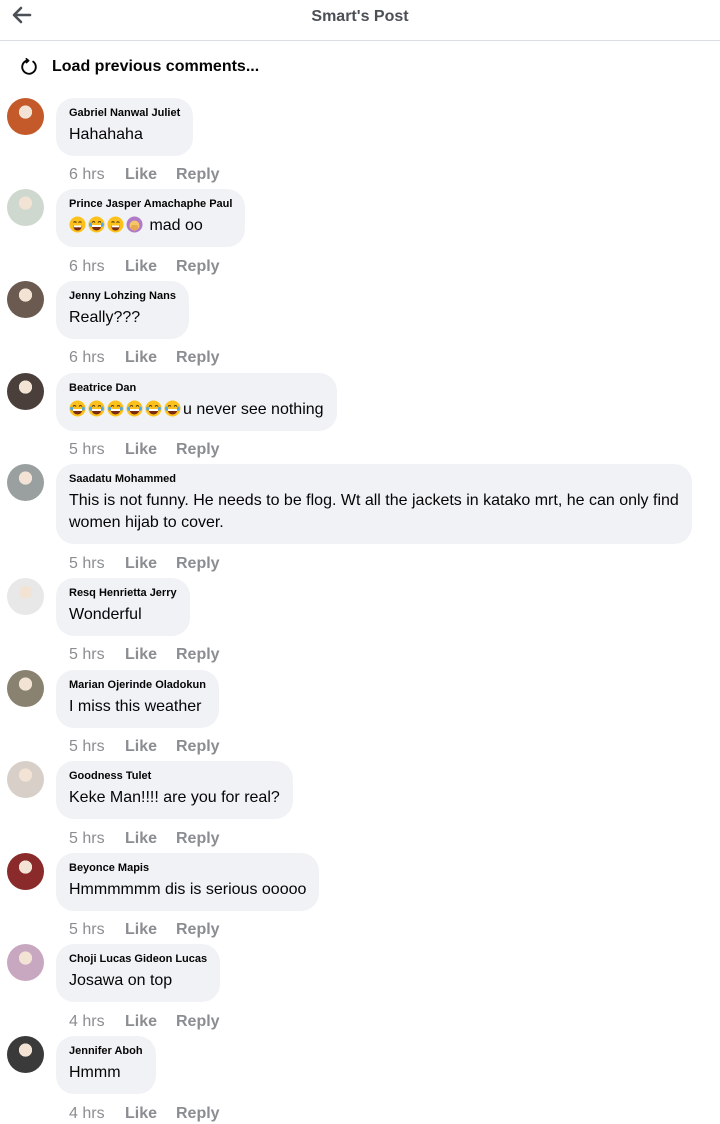 This screenshot has height=1124, width=720. I want to click on comment-text: Wonderful, so click(123, 615).